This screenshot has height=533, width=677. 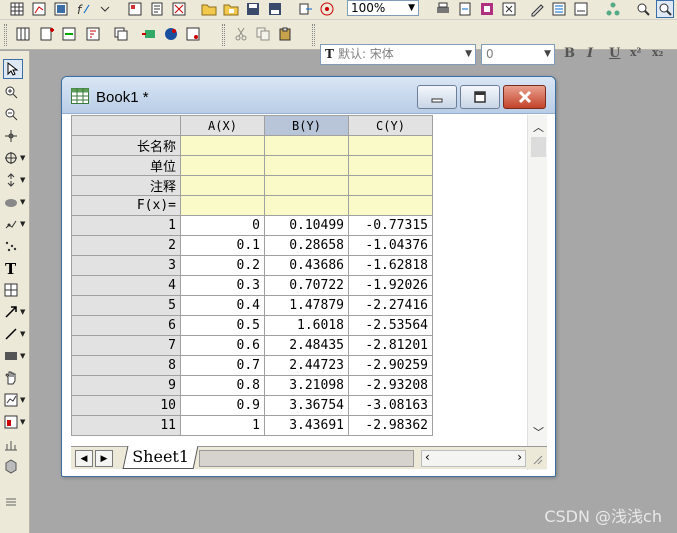 What do you see at coordinates (306, 285) in the screenshot?
I see `cell-b: 0.70722` at bounding box center [306, 285].